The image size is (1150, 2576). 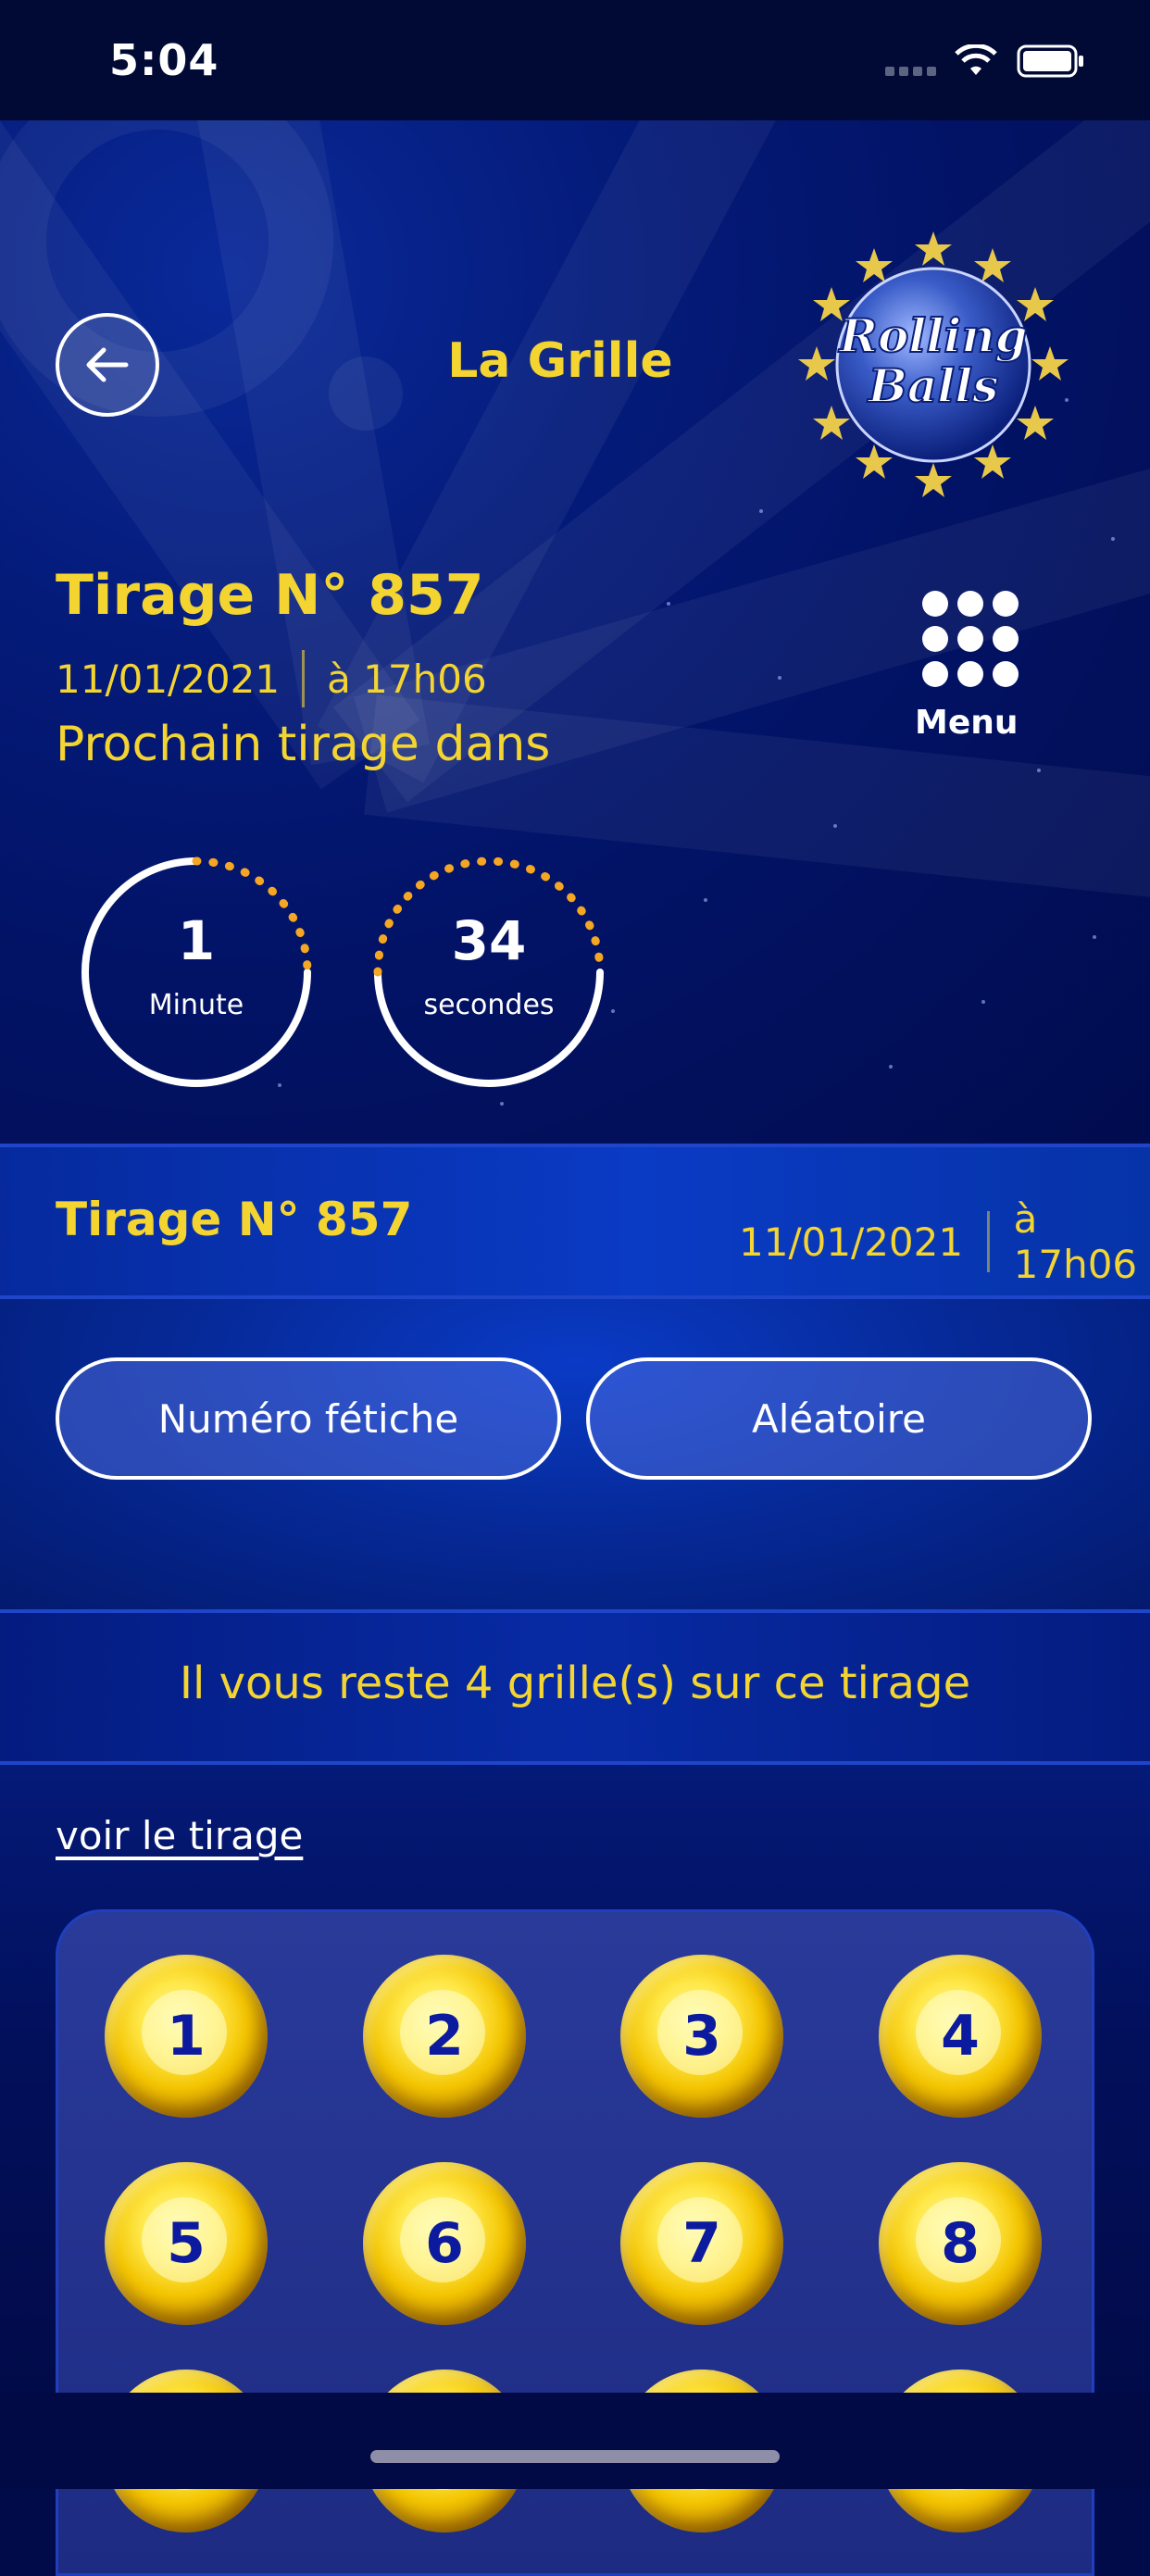 What do you see at coordinates (851, 1242) in the screenshot?
I see `draw-bar-date: 11/01/2021` at bounding box center [851, 1242].